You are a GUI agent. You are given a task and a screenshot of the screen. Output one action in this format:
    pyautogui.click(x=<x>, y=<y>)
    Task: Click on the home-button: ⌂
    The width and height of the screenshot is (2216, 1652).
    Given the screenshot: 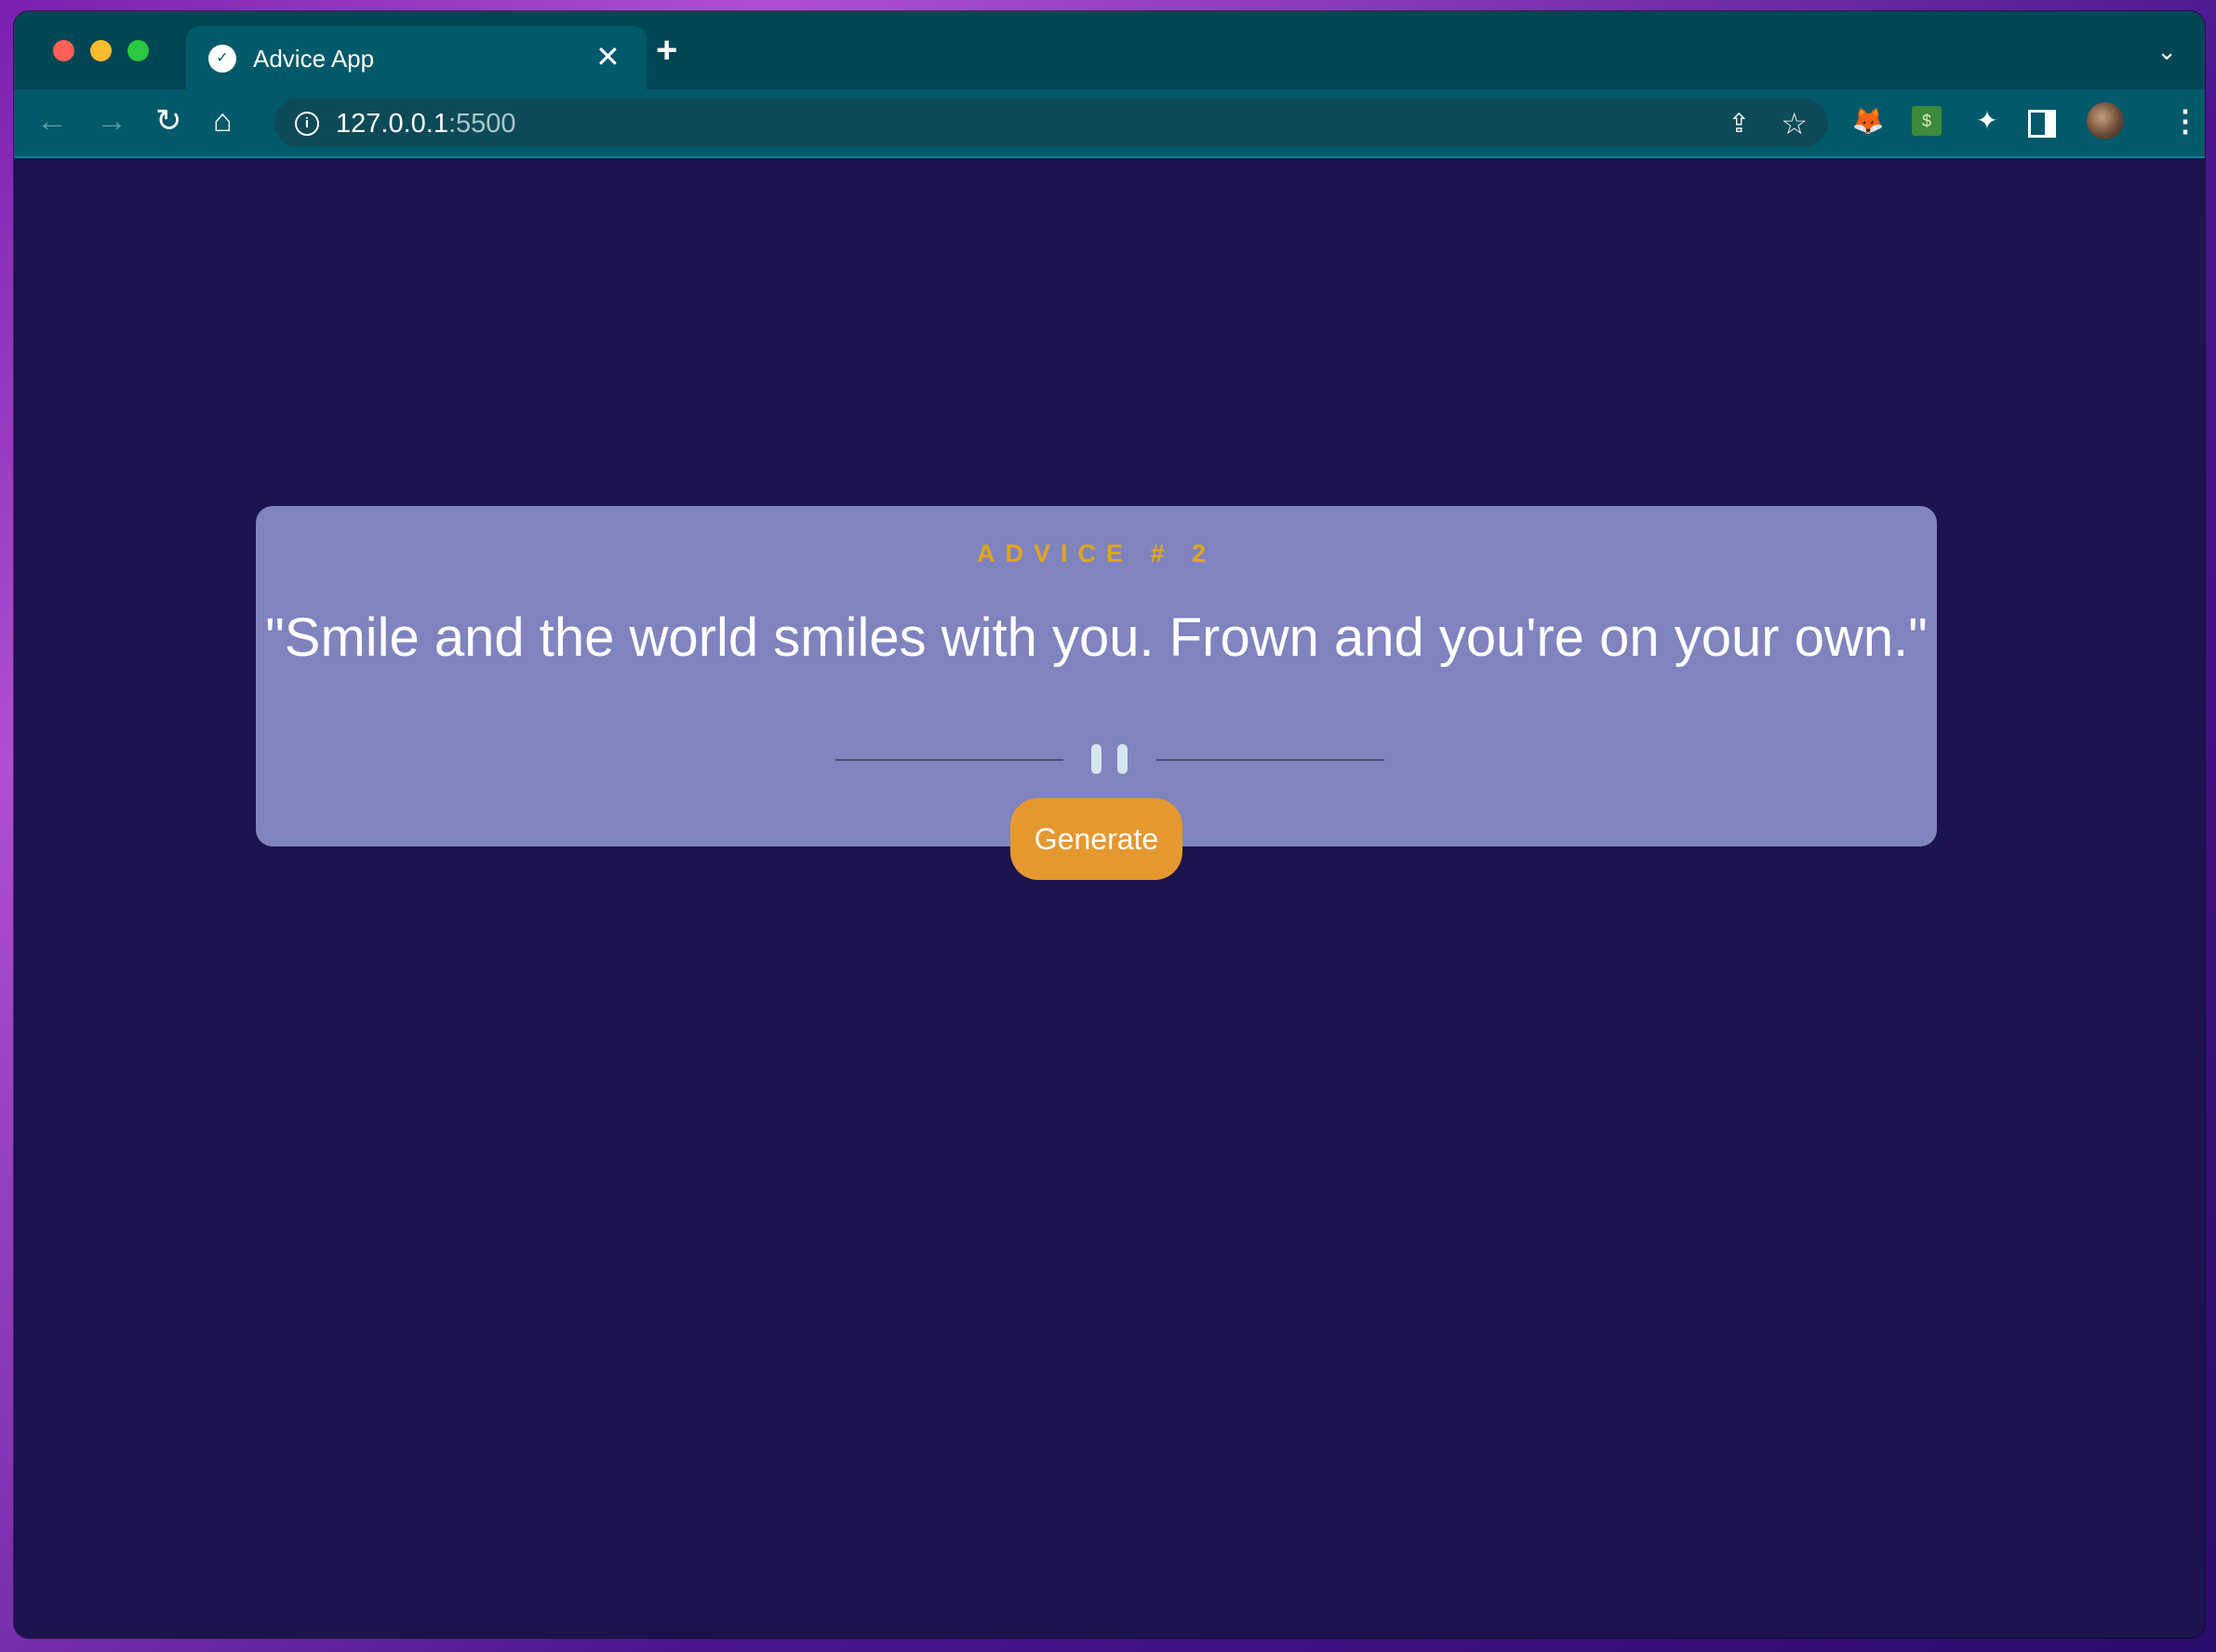 What is the action you would take?
    pyautogui.click(x=223, y=121)
    